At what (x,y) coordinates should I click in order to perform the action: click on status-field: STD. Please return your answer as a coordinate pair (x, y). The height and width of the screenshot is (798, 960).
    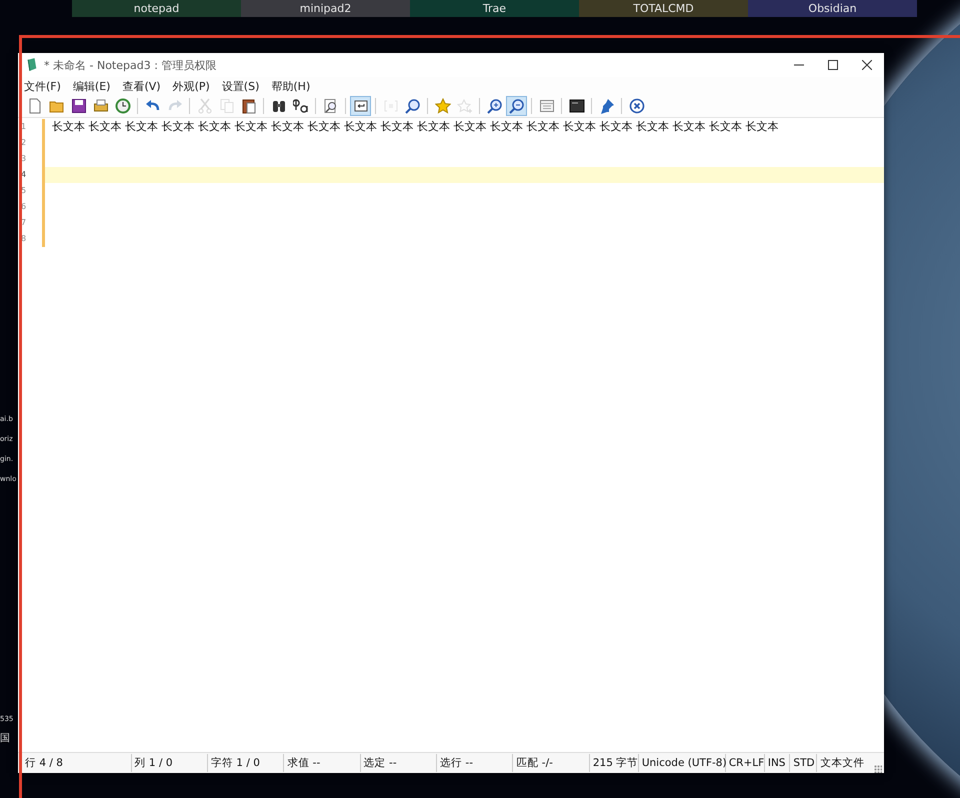
    Looking at the image, I should click on (804, 763).